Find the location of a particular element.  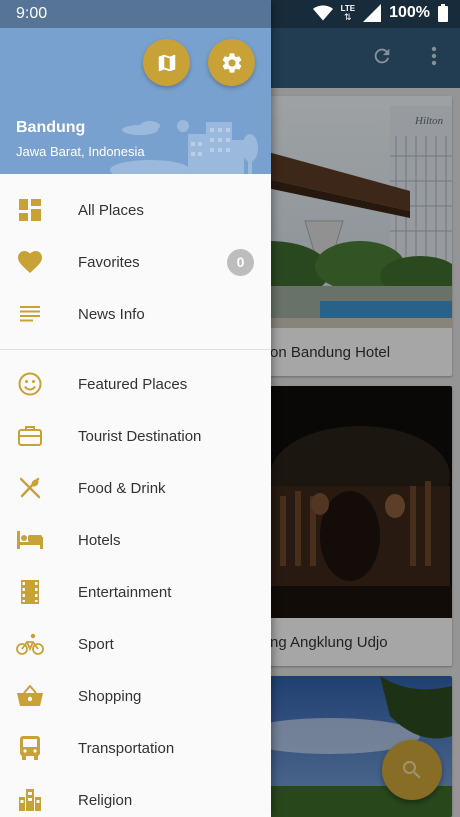

menu-item-label: Favorites is located at coordinates (109, 262).